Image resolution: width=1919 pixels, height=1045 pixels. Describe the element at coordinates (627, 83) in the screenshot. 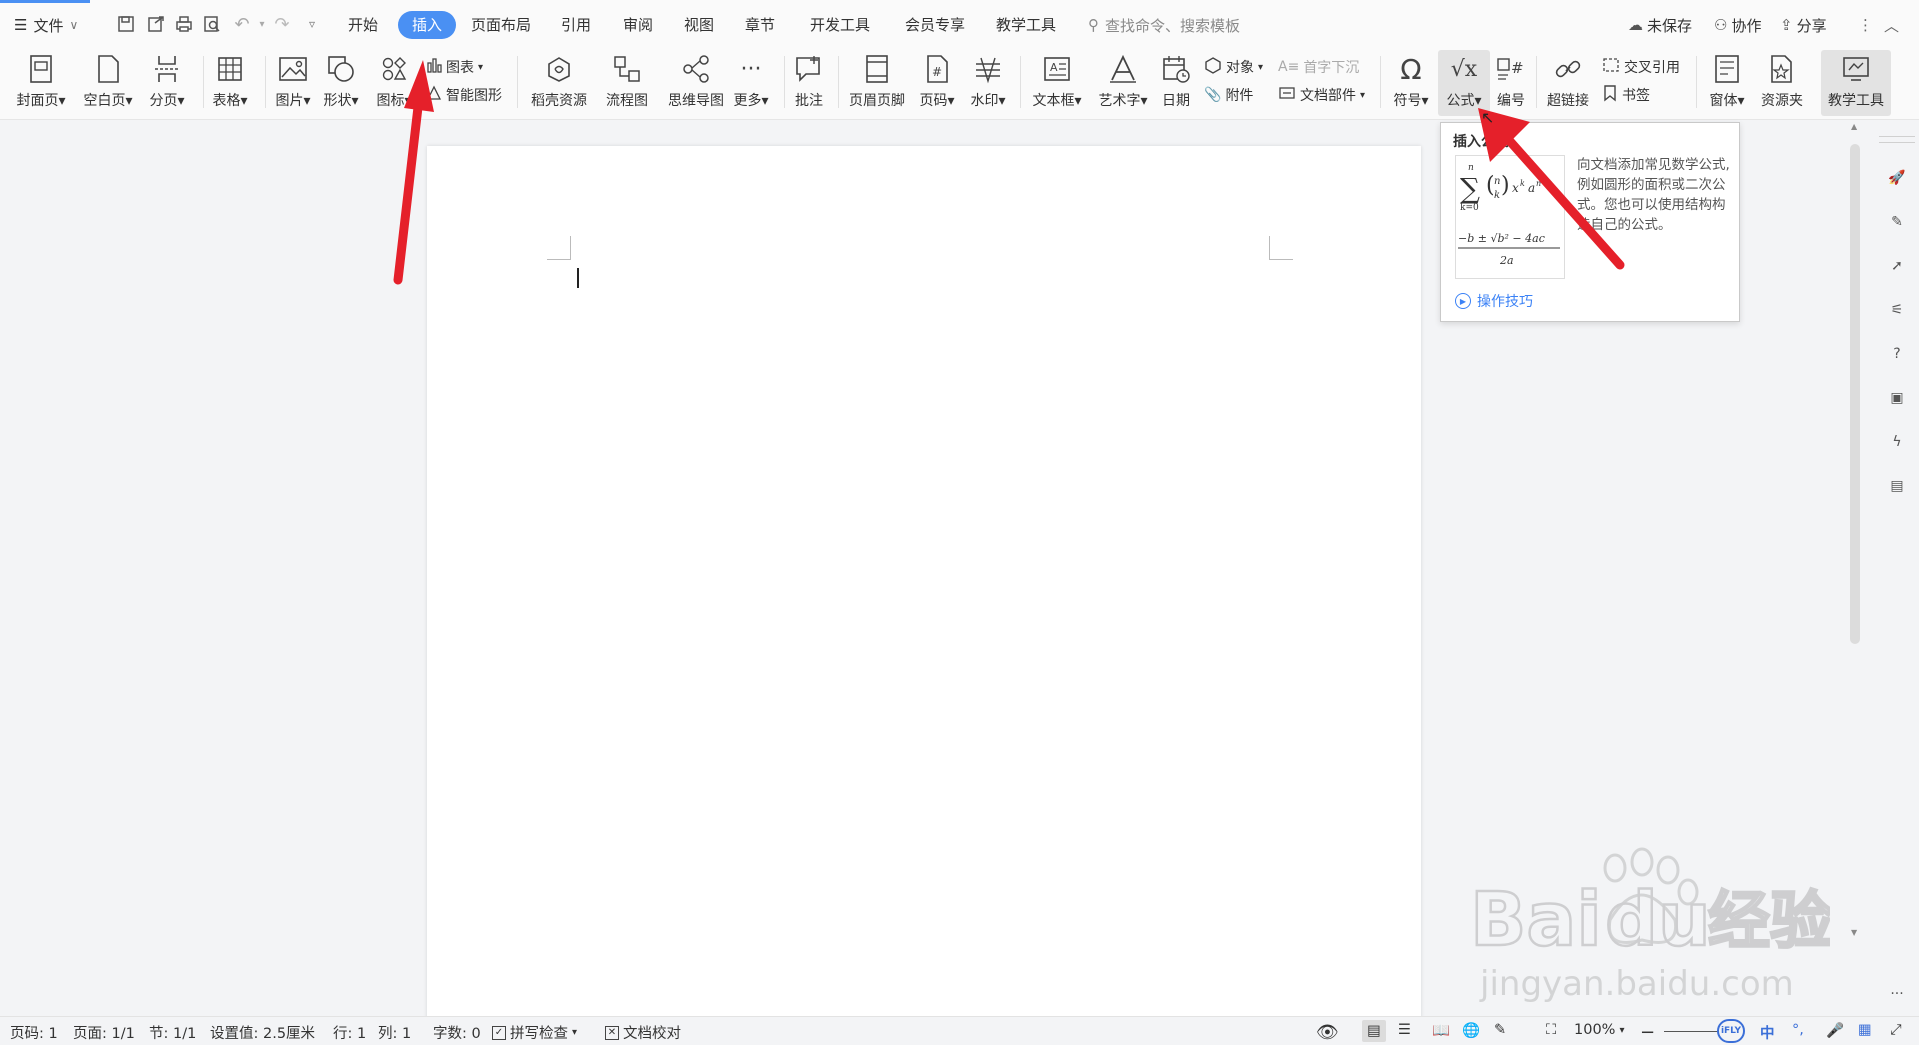

I see `flowchart-button: 流程图` at that location.